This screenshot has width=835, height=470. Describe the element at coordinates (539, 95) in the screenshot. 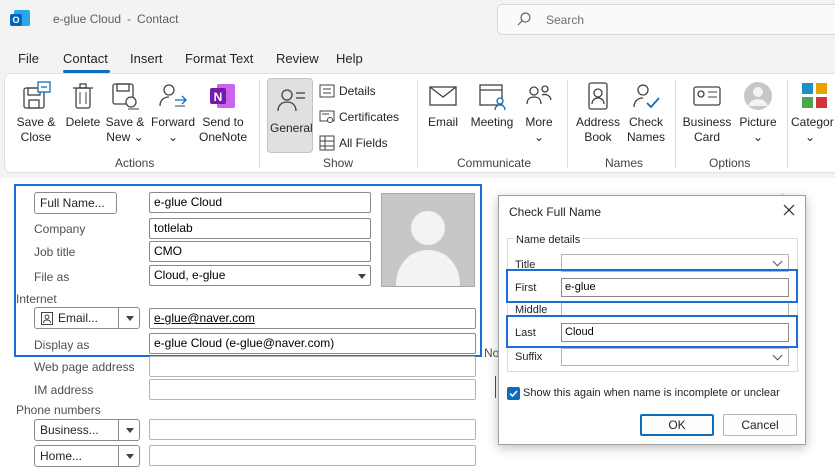

I see `more-icon` at that location.